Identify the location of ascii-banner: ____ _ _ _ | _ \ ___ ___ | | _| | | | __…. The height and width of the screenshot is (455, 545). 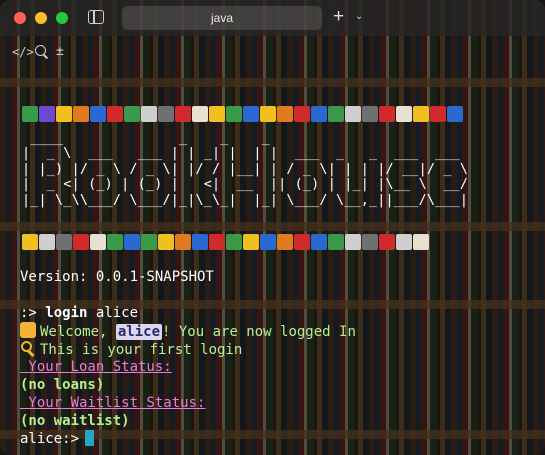
(245, 169).